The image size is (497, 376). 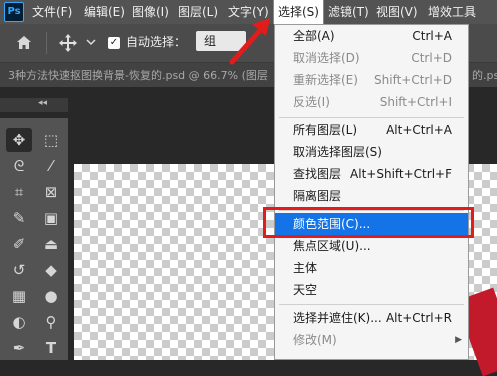 I want to click on annotation-arrow-icon, so click(x=249, y=41).